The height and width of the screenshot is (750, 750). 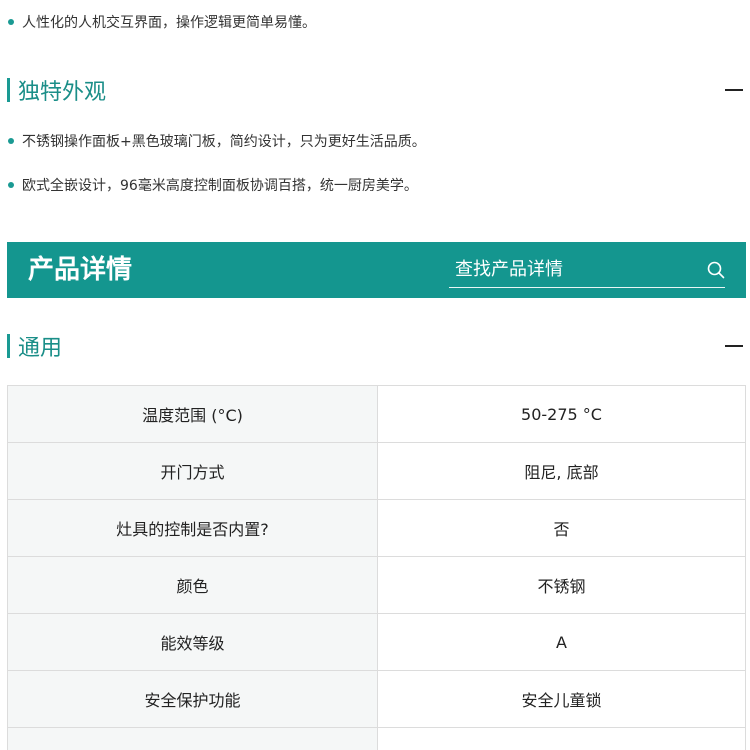 I want to click on spec-key: 灶具的控制是否内置?, so click(x=192, y=528).